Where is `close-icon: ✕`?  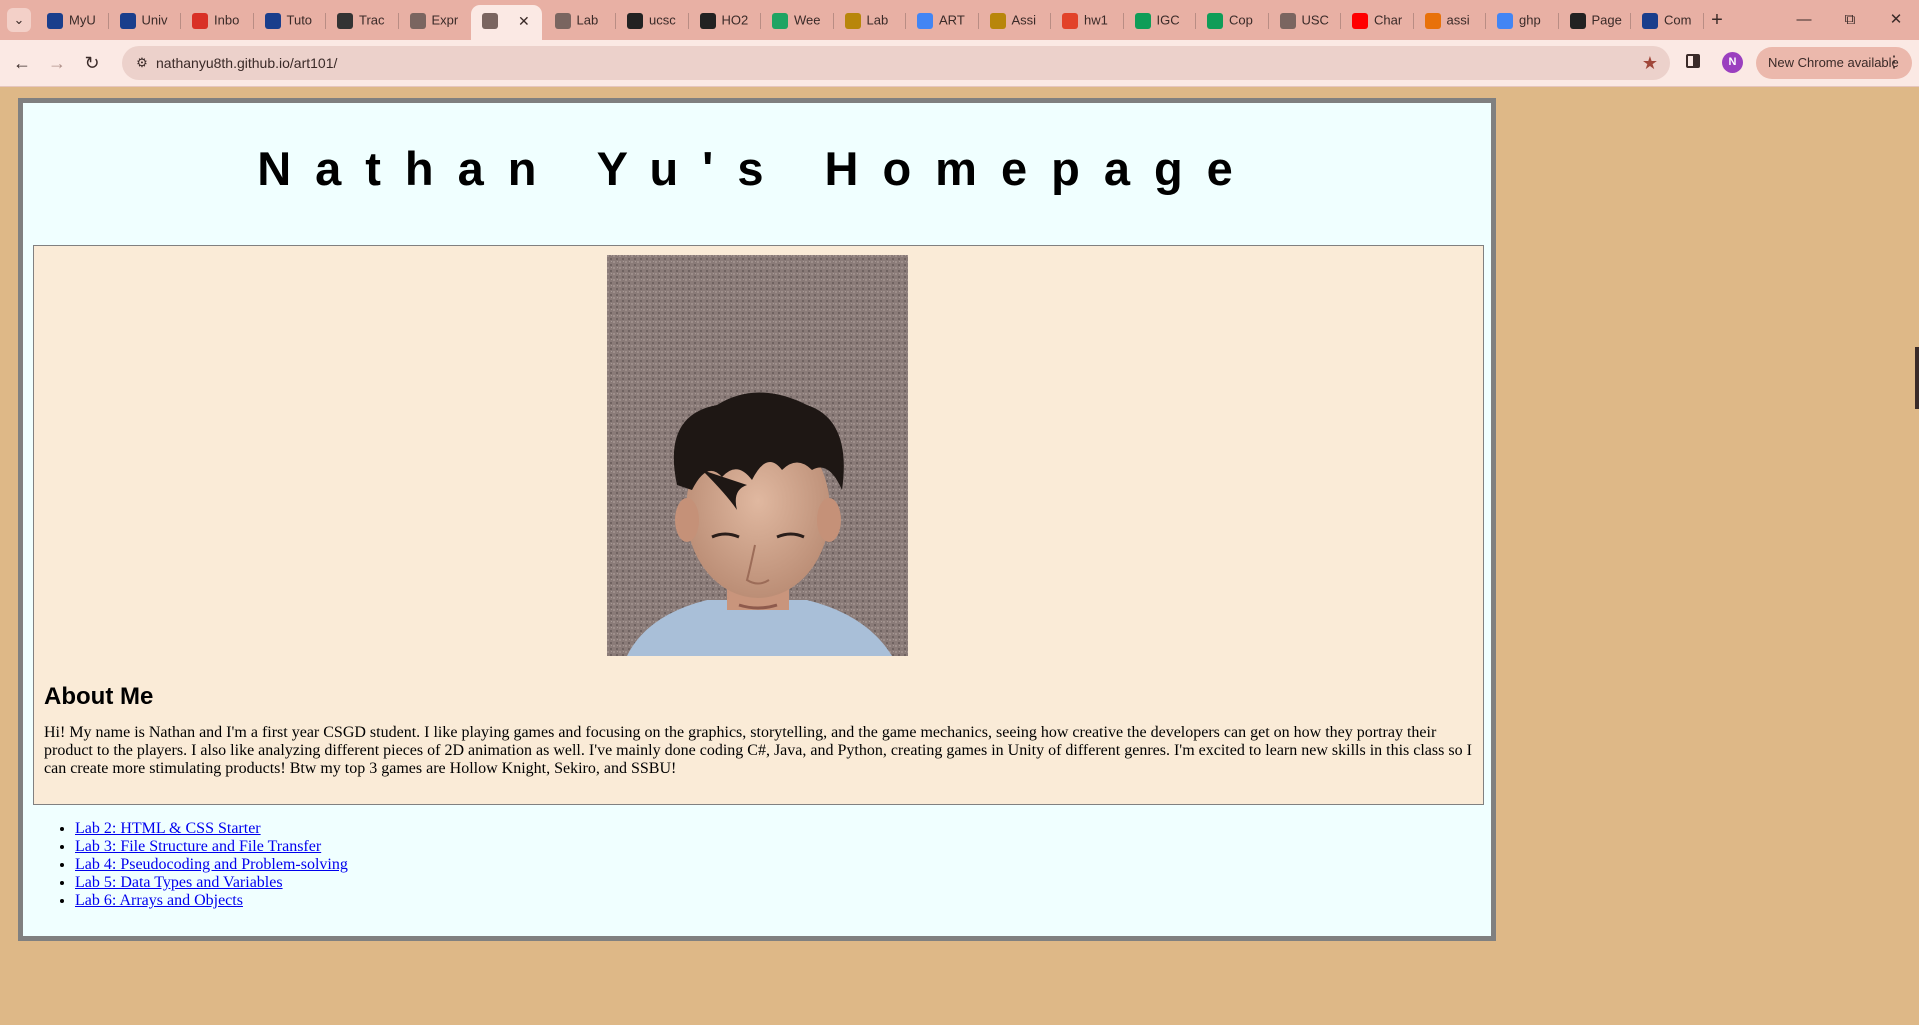
close-icon: ✕ is located at coordinates (1896, 19).